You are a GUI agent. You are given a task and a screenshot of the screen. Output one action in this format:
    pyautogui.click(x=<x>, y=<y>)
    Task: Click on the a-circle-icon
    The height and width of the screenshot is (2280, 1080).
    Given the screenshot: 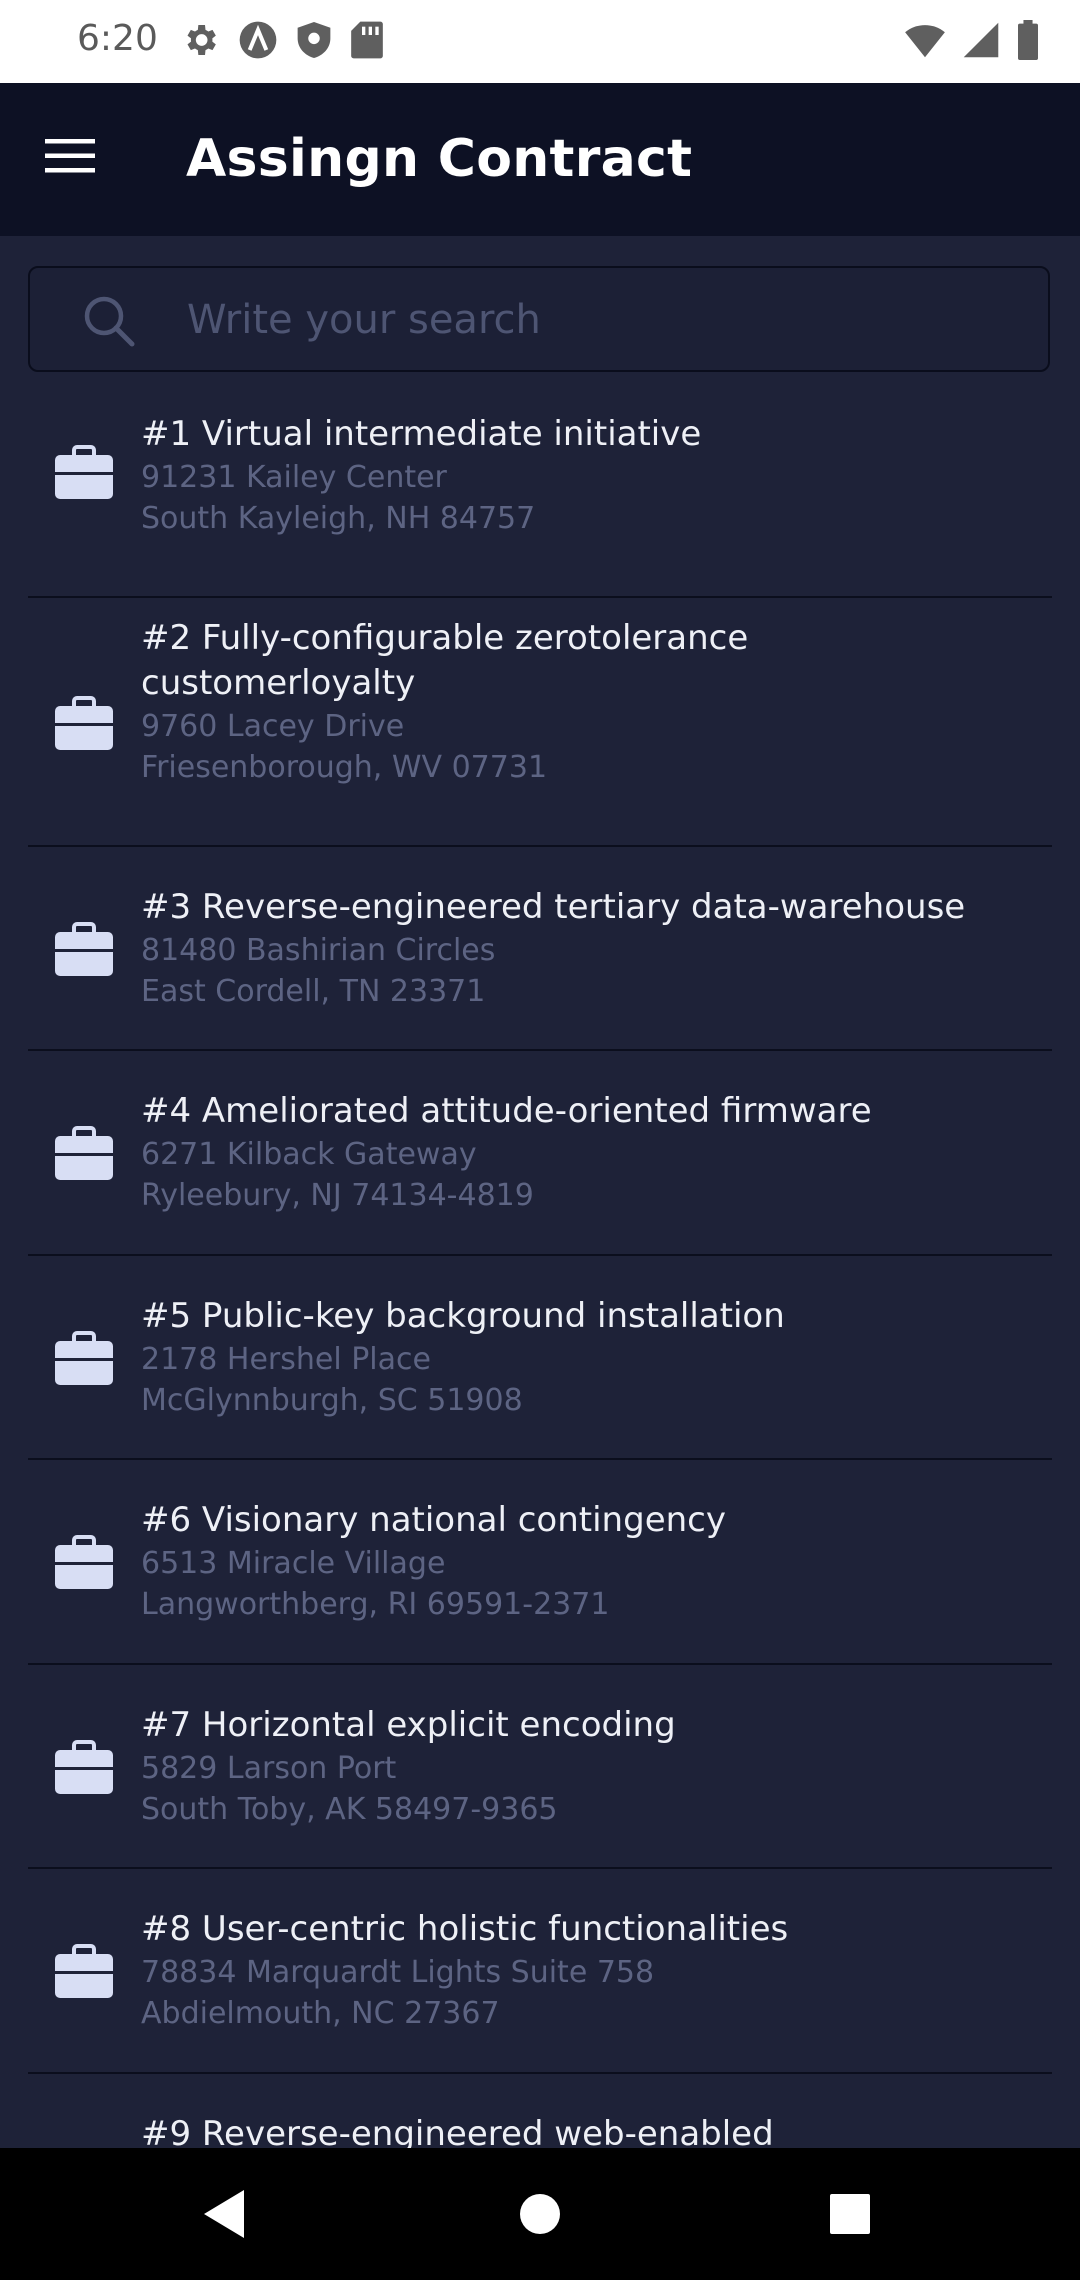 What is the action you would take?
    pyautogui.click(x=258, y=42)
    